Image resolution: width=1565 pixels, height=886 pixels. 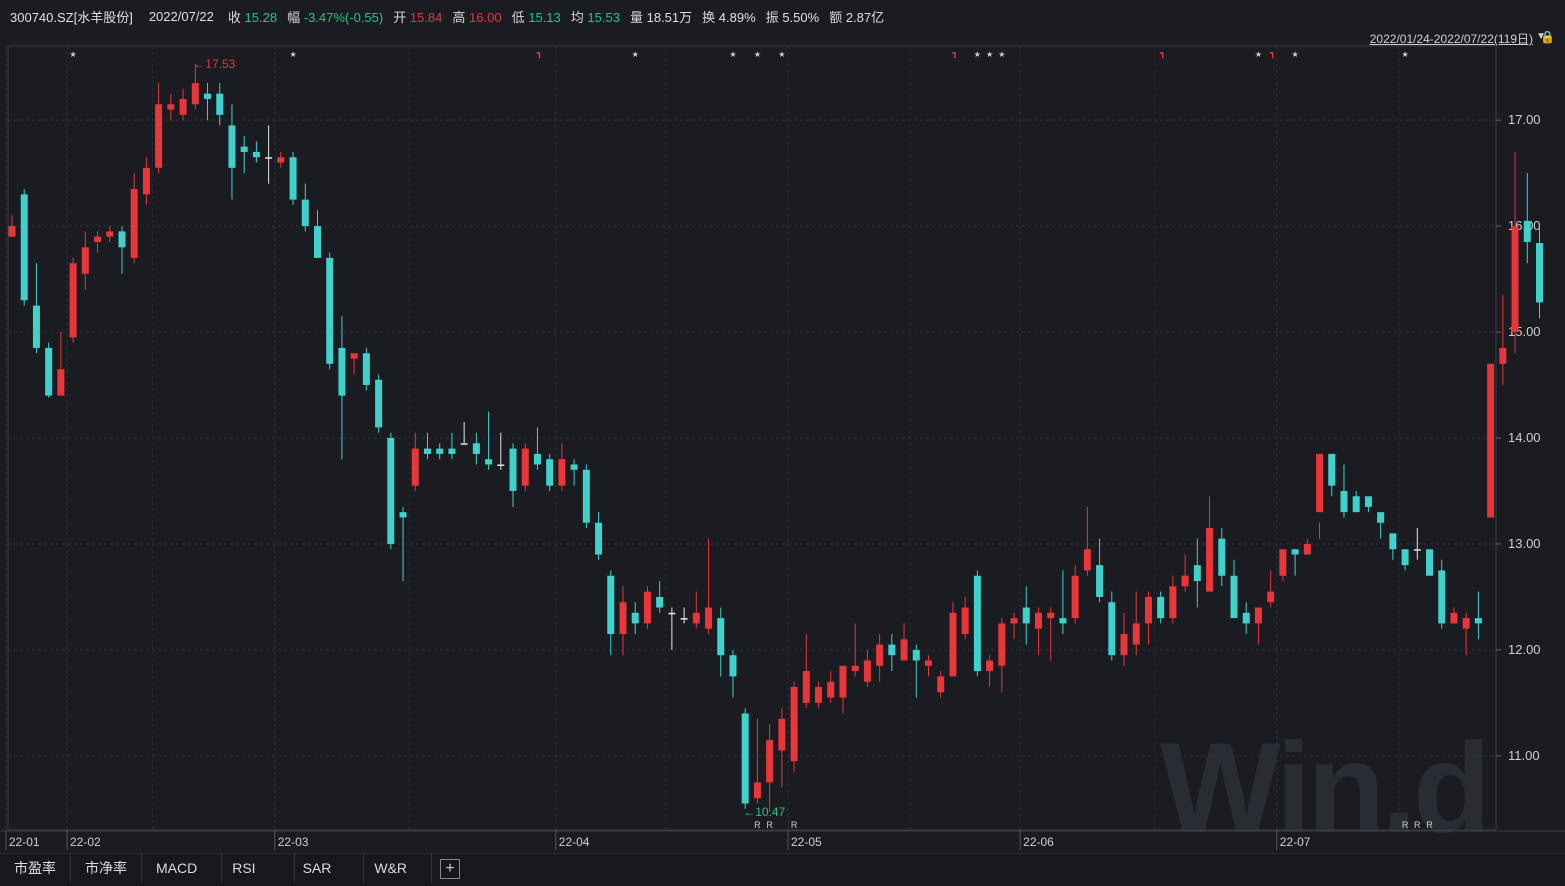 I want to click on x-tick-label: 22-07, so click(x=1295, y=842).